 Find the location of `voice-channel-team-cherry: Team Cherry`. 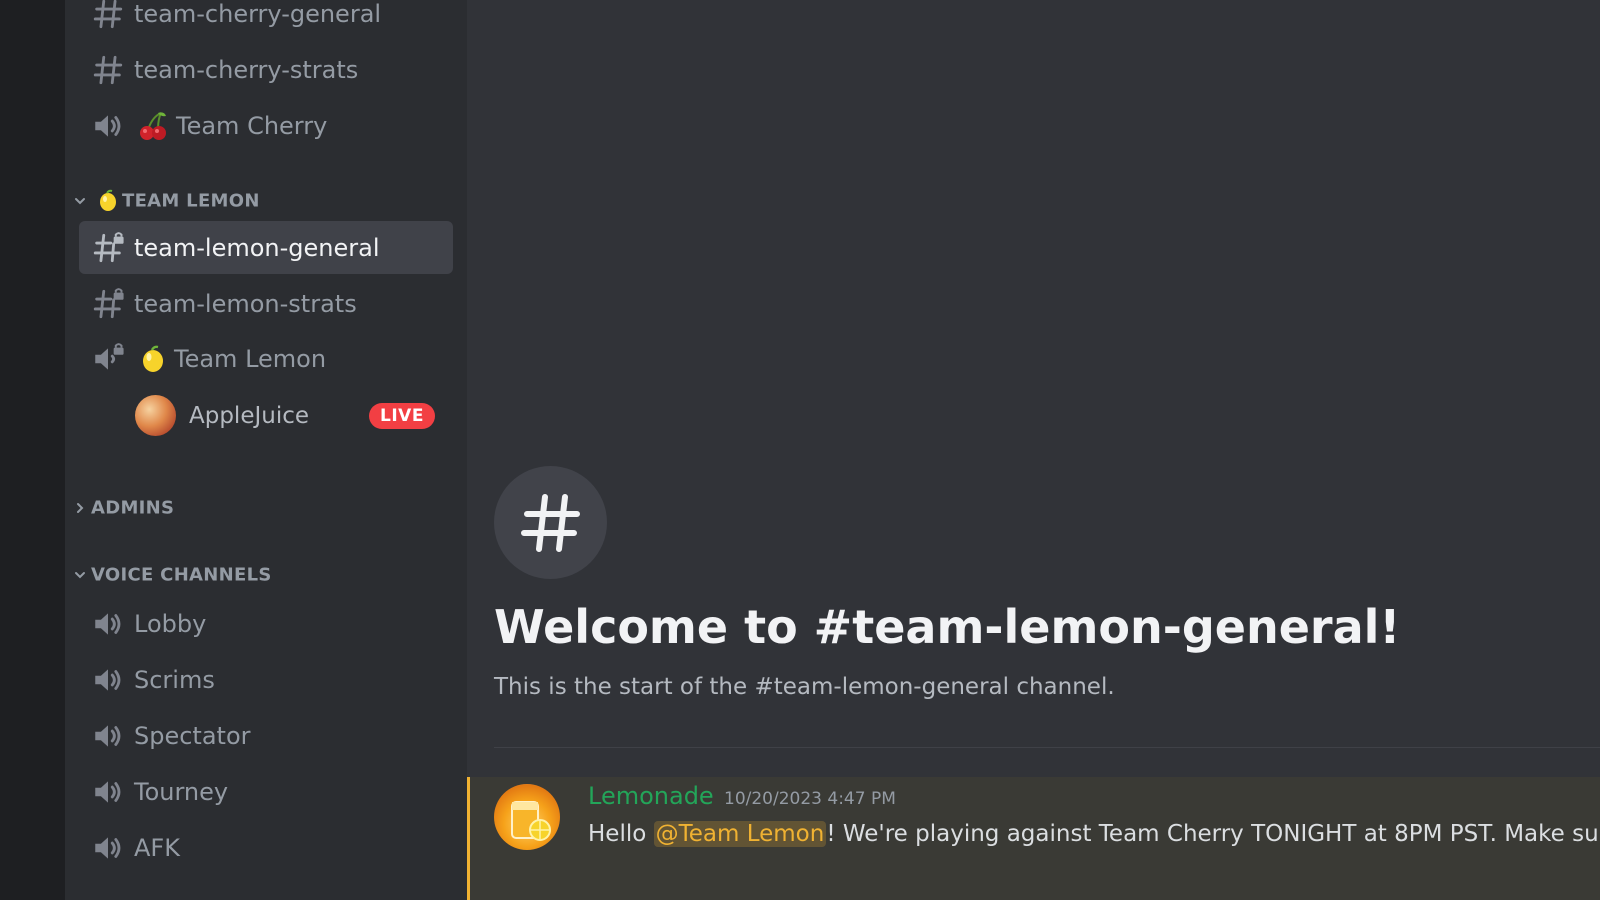

voice-channel-team-cherry: Team Cherry is located at coordinates (266, 125).